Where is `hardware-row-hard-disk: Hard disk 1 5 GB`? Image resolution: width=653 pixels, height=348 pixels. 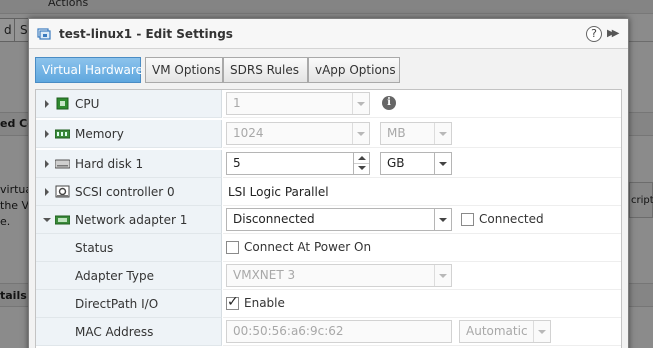
hardware-row-hard-disk: Hard disk 1 5 GB is located at coordinates (328, 164).